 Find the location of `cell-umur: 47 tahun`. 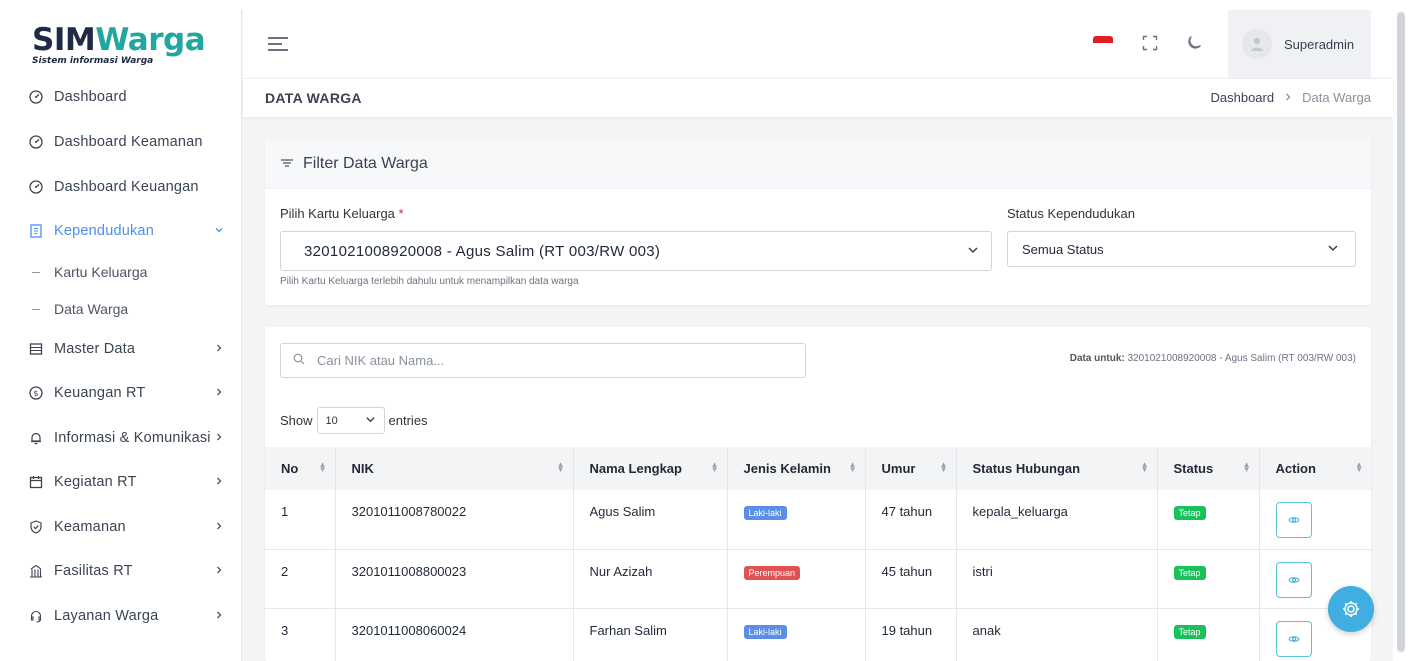

cell-umur: 47 tahun is located at coordinates (911, 520).